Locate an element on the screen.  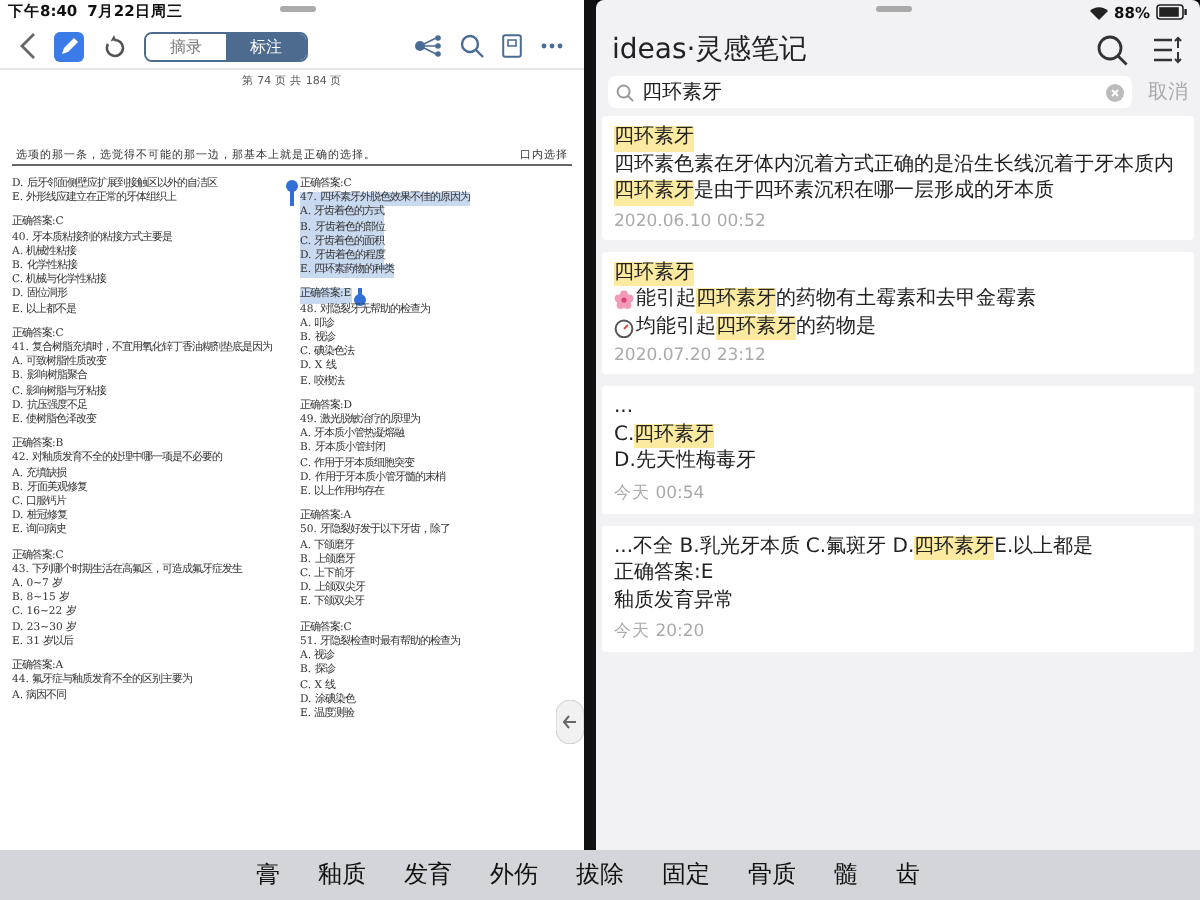
note-text: 能引起 is located at coordinates (666, 300).